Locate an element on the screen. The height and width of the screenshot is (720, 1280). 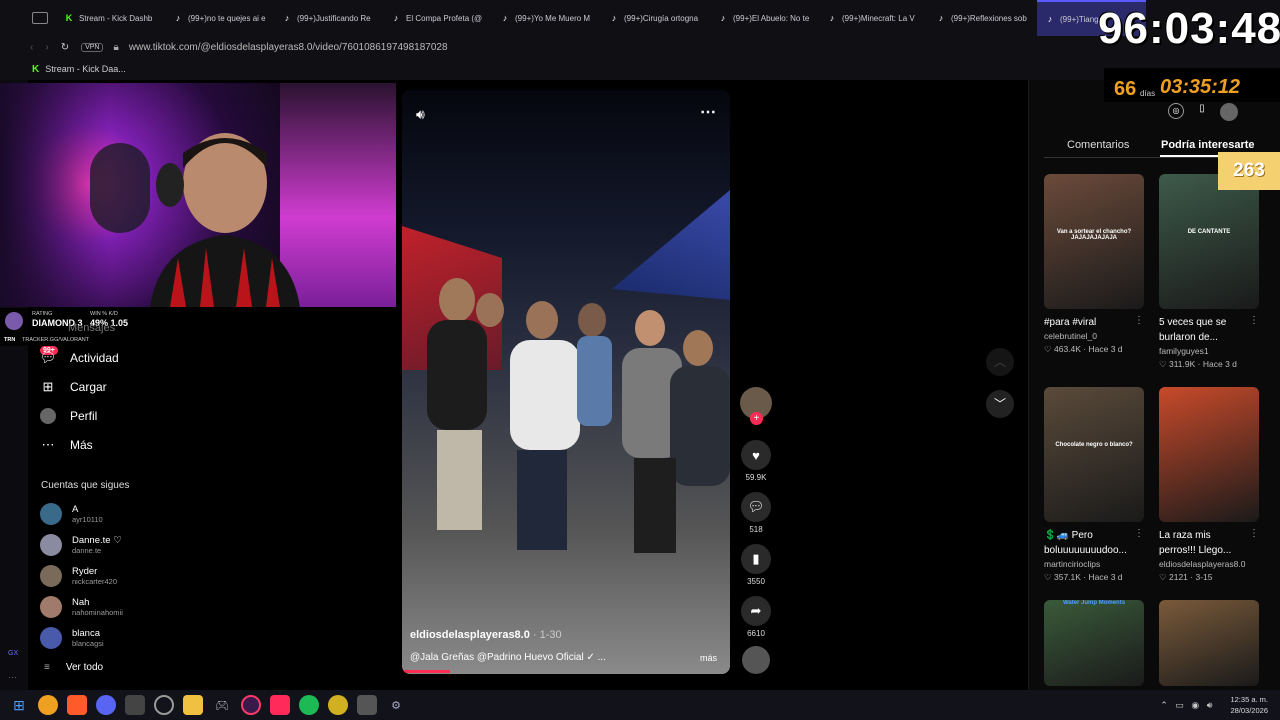
card-meta: ♡ 311.9K · Hace 3 d is located at coordinates (1209, 364).